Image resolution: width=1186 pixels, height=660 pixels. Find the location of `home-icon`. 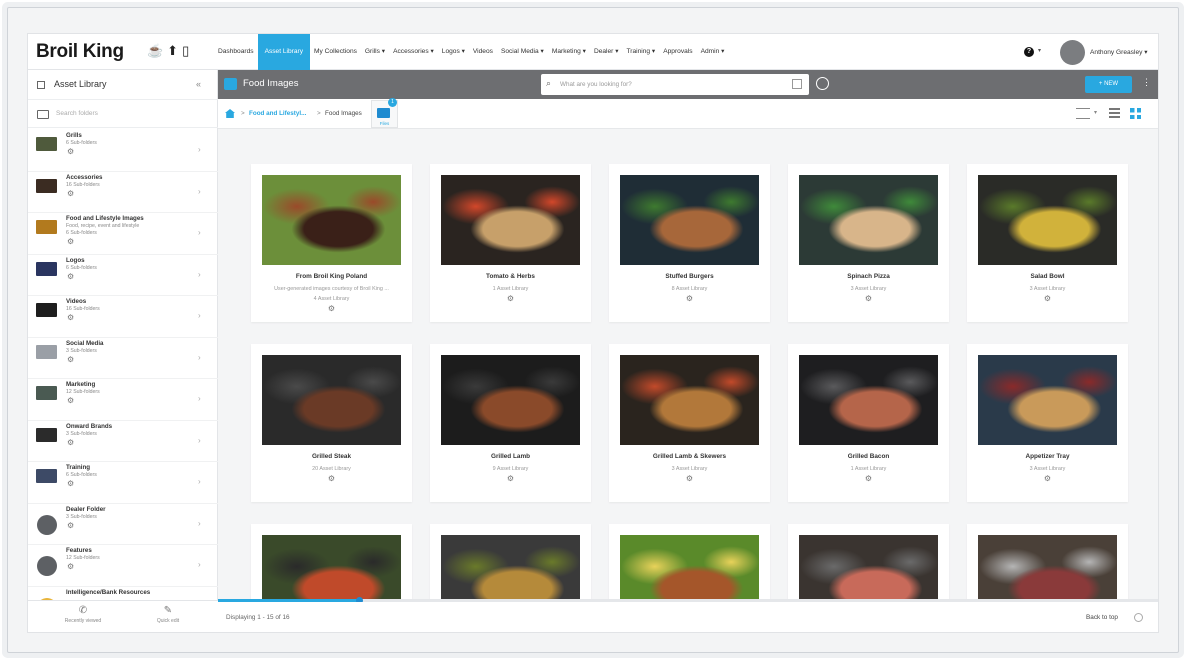

home-icon is located at coordinates (230, 113).